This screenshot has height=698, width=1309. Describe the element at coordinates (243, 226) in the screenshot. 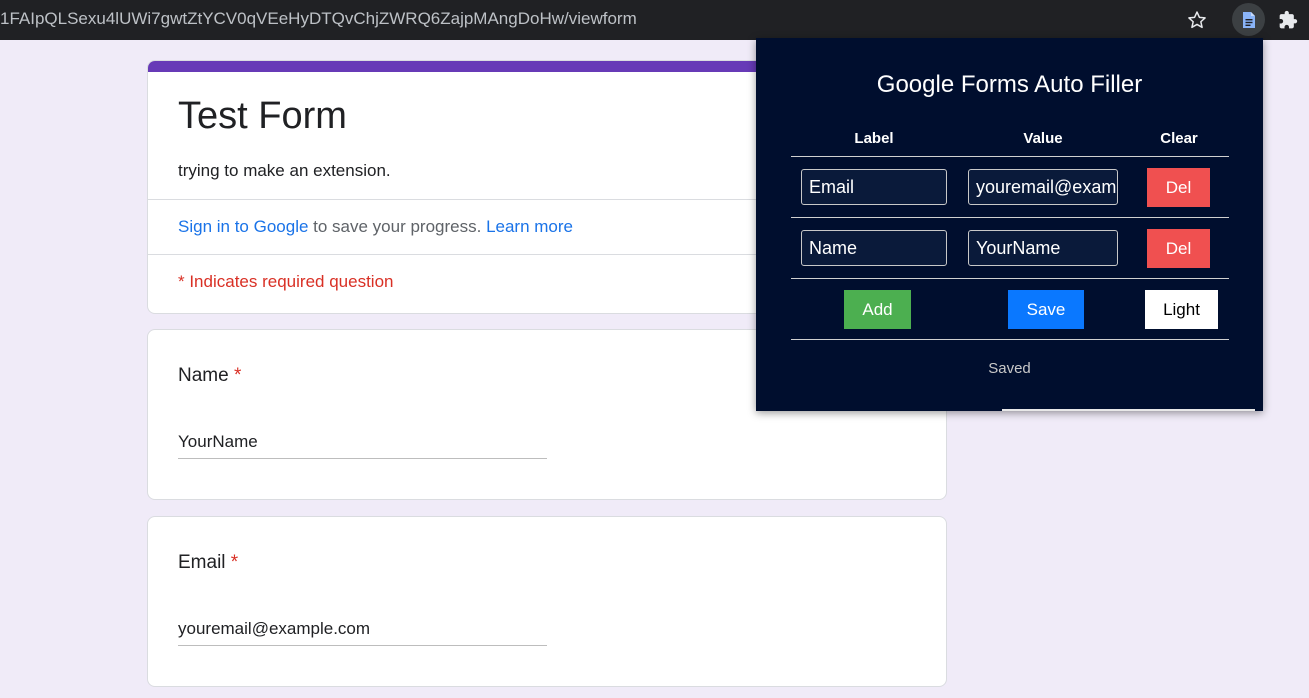

I see `sign-in-link: Sign in to Google` at that location.